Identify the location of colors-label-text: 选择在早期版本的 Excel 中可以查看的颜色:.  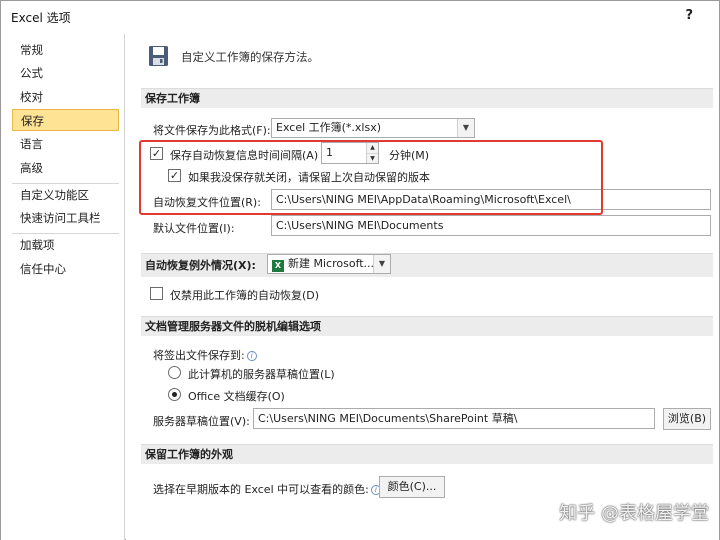
(261, 489).